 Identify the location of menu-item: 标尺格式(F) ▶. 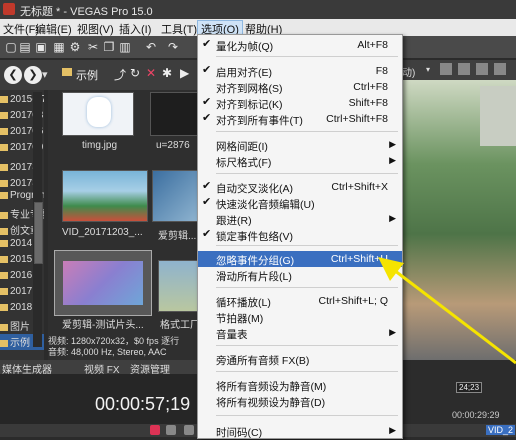
(300, 161).